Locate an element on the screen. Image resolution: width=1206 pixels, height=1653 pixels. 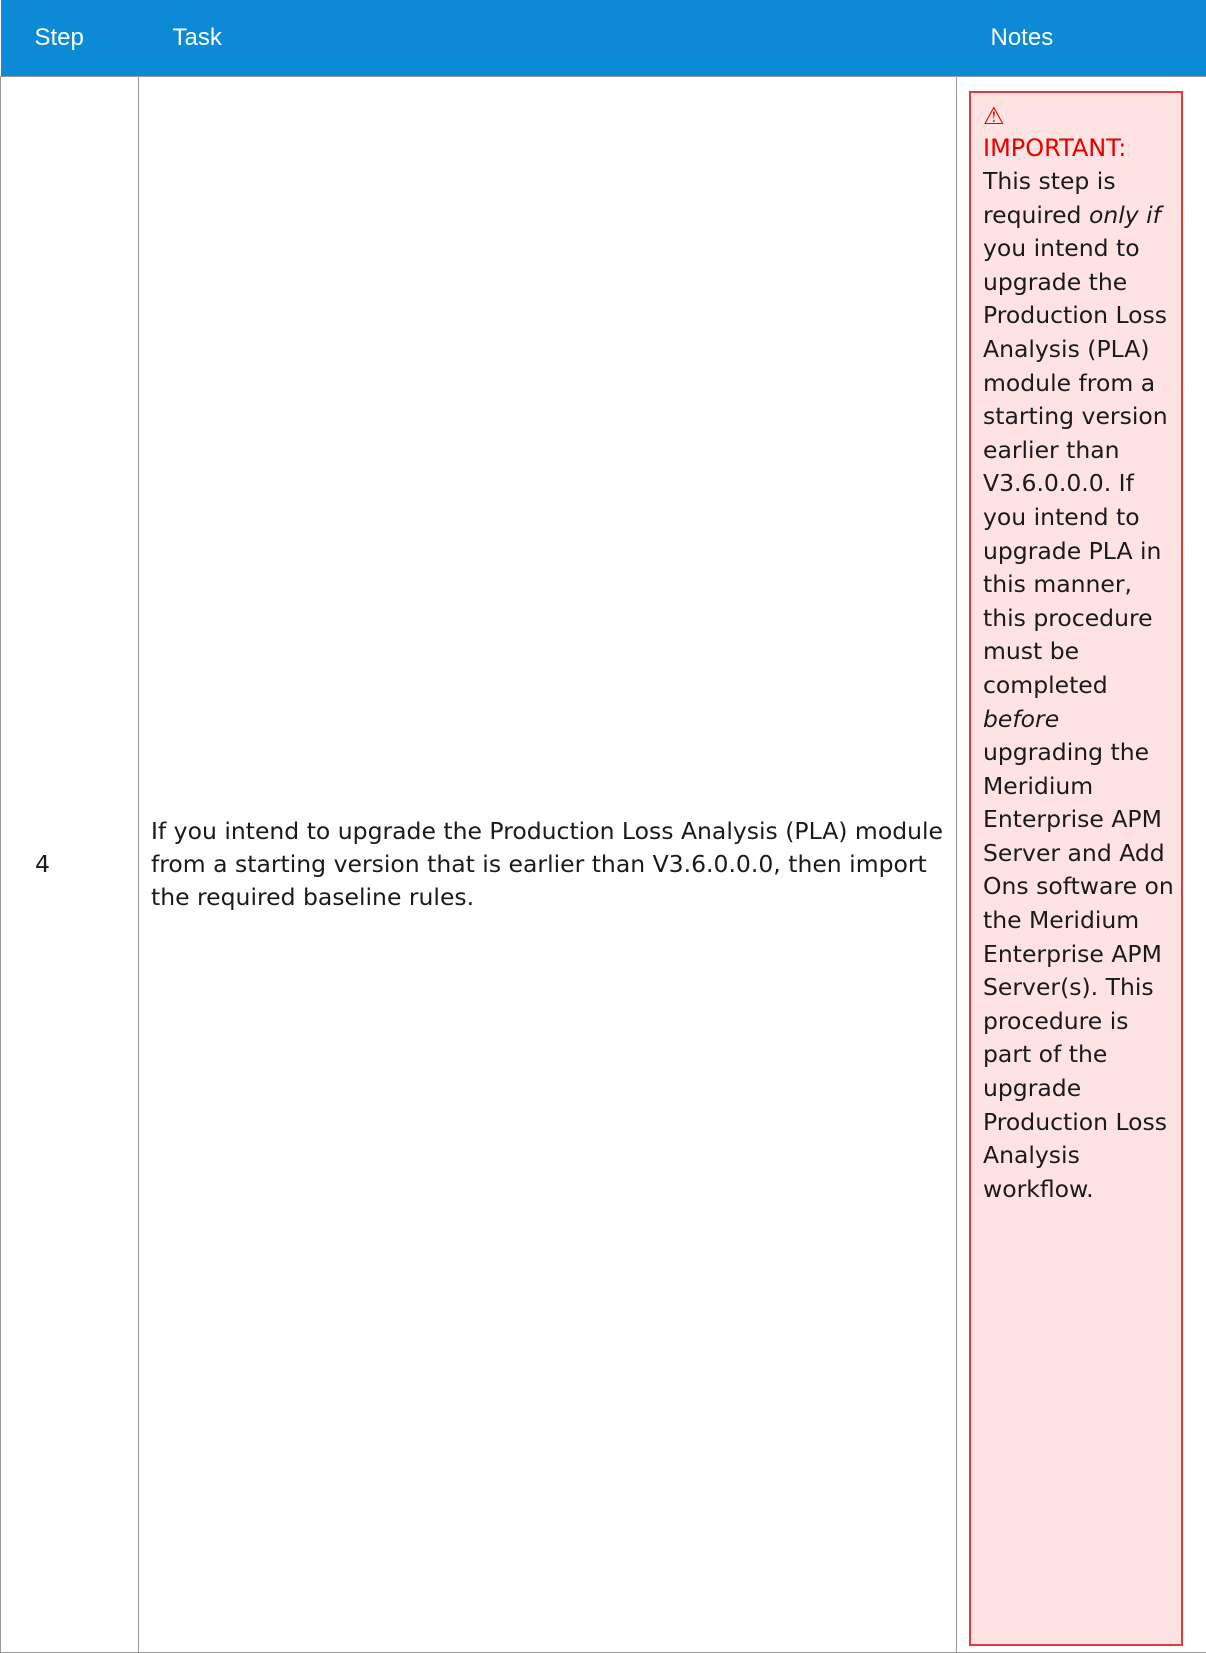
header-step: Step is located at coordinates (70, 38).